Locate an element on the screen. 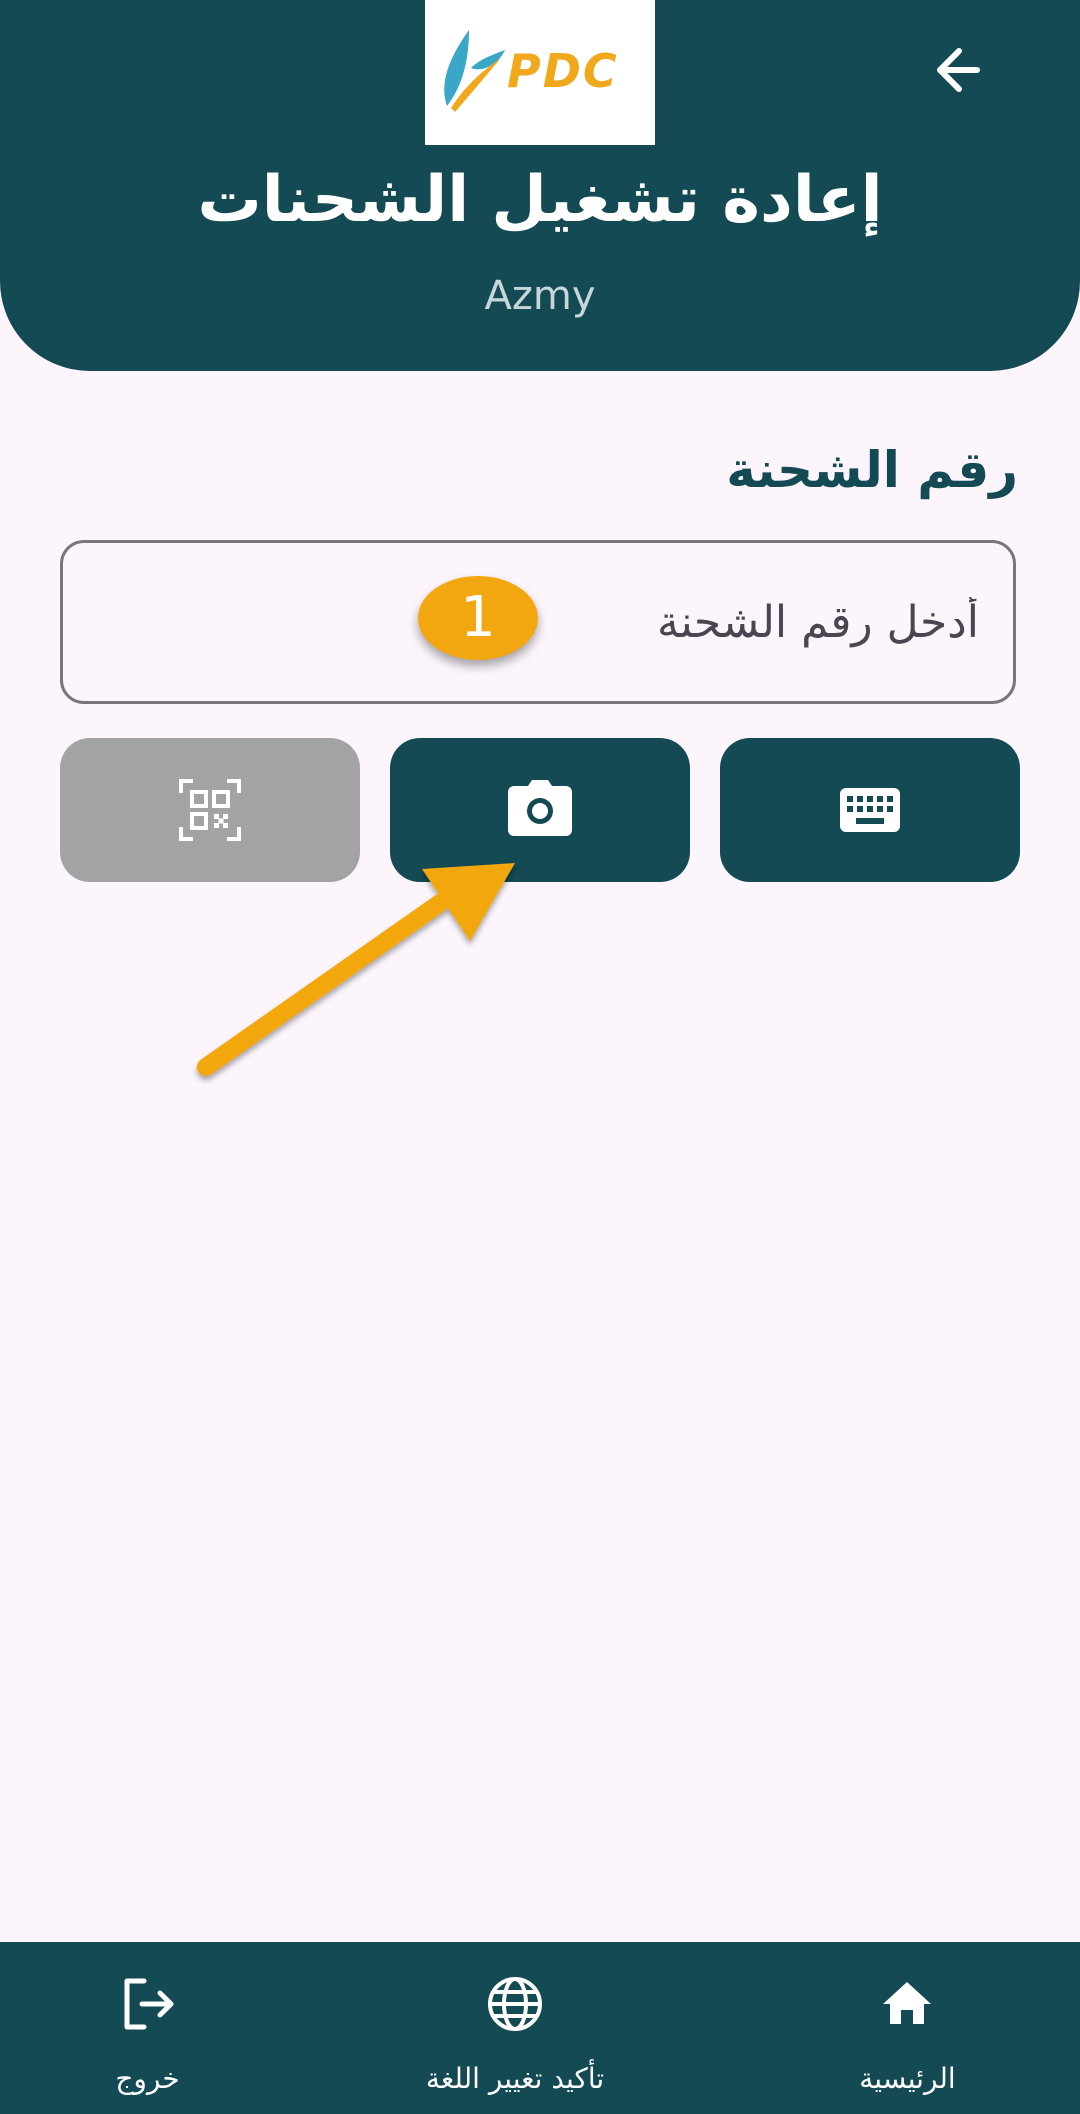 Image resolution: width=1080 pixels, height=2114 pixels. nav-language-label: تأكيد تغيير اللغة is located at coordinates (515, 2078).